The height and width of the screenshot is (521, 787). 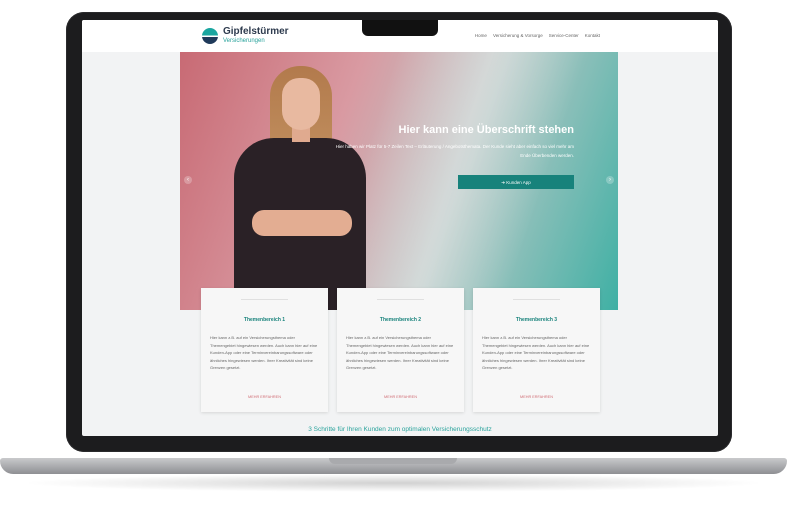 What do you see at coordinates (256, 31) in the screenshot?
I see `logo-name: Gipfelstürmer` at bounding box center [256, 31].